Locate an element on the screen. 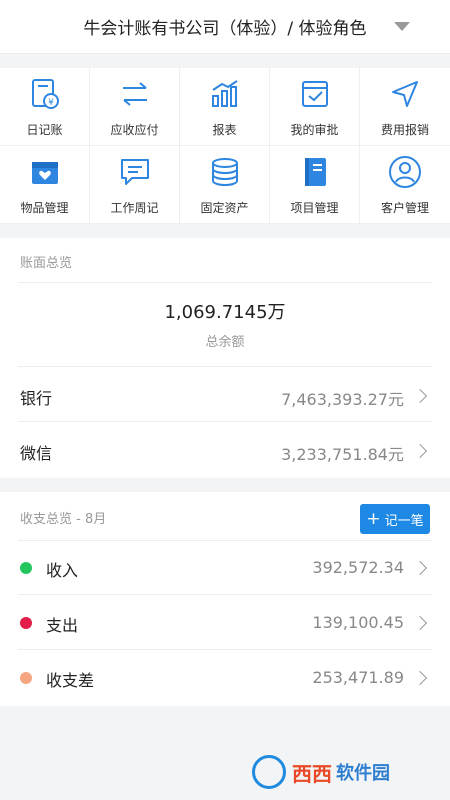 The image size is (450, 800). approval-icon is located at coordinates (315, 94).